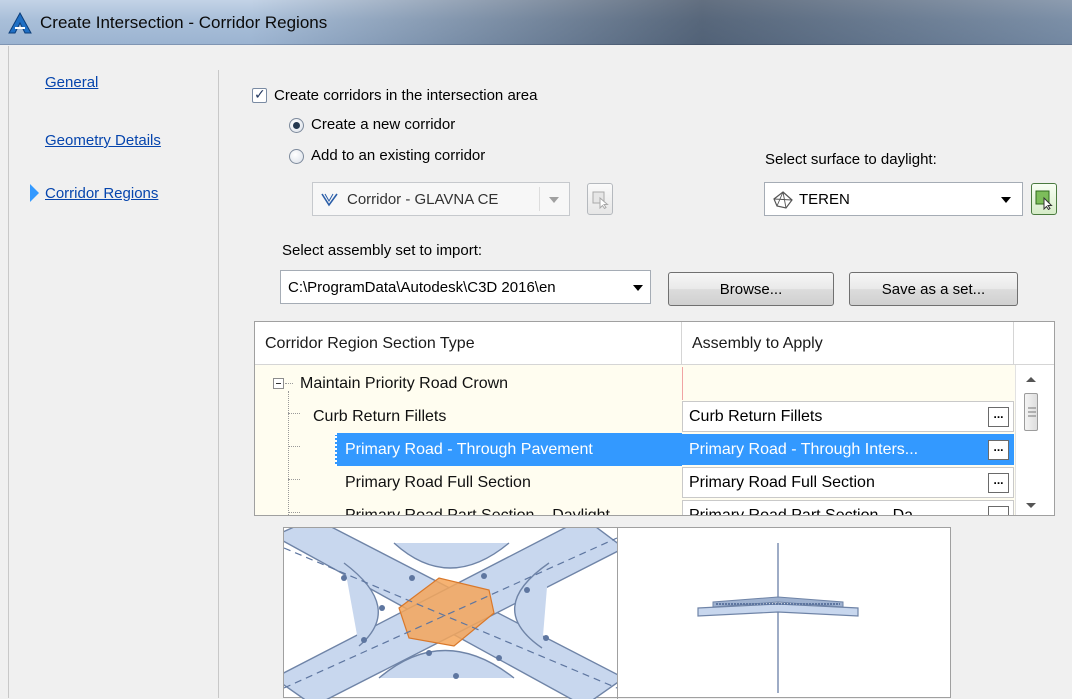 This screenshot has height=699, width=1072. I want to click on window-title: Create Intersection - Corridor Regions, so click(184, 22).